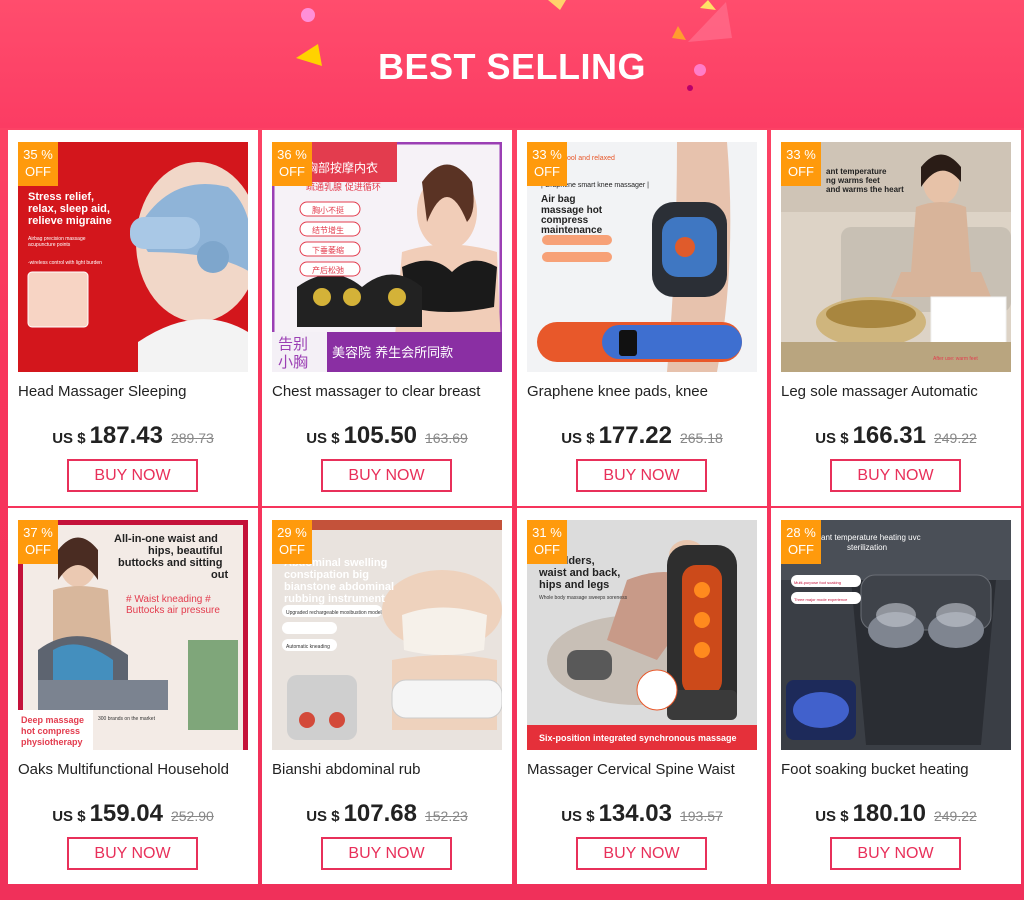 This screenshot has height=900, width=1024. Describe the element at coordinates (134, 391) in the screenshot. I see `product-name: Head Massager Sleeping` at that location.